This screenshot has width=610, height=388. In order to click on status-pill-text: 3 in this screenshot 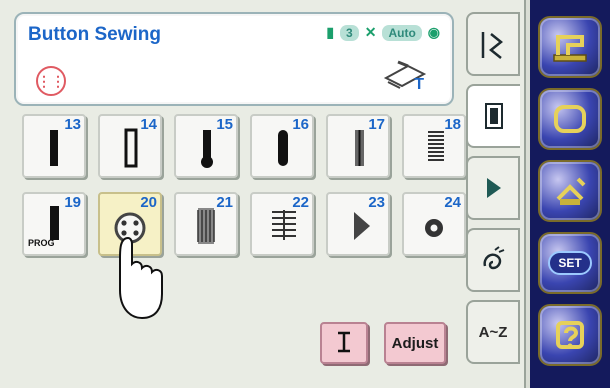, I will do `click(349, 32)`.